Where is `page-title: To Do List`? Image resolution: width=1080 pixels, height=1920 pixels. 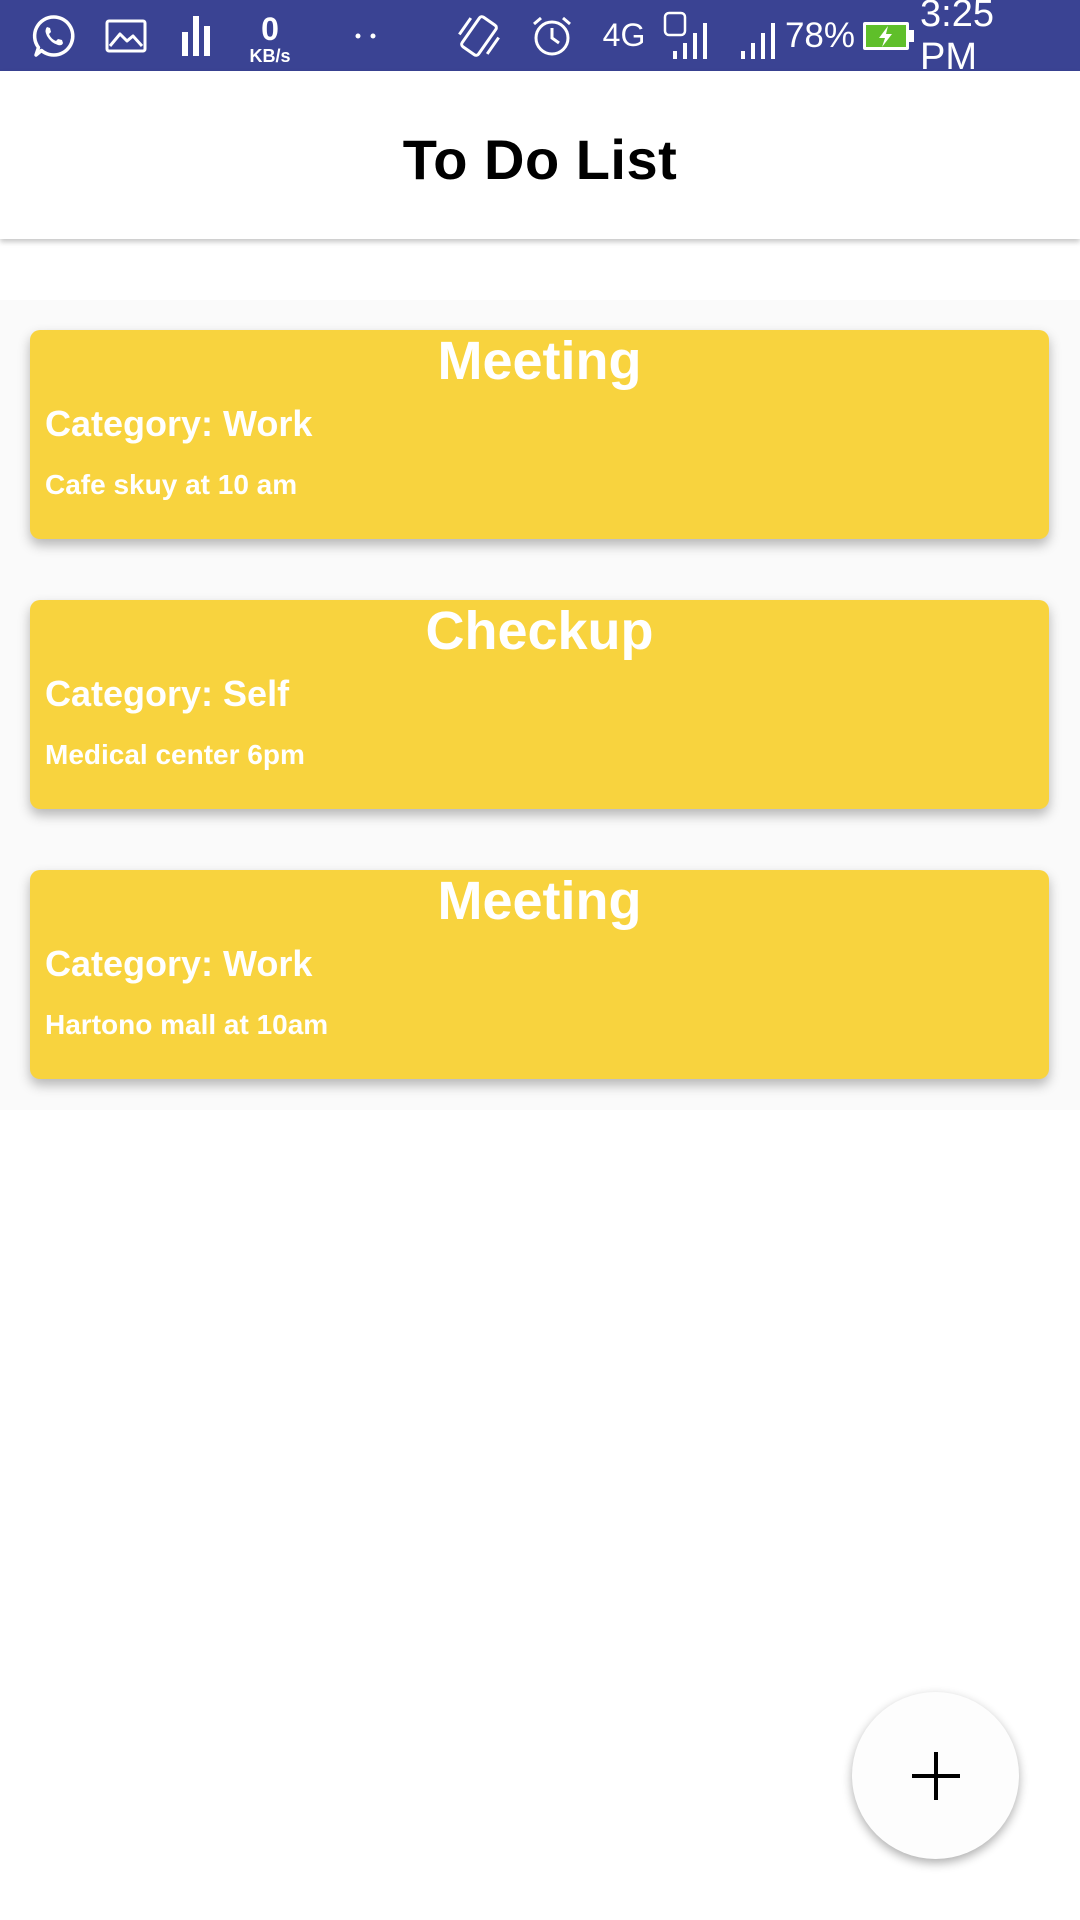
page-title: To Do List is located at coordinates (540, 159).